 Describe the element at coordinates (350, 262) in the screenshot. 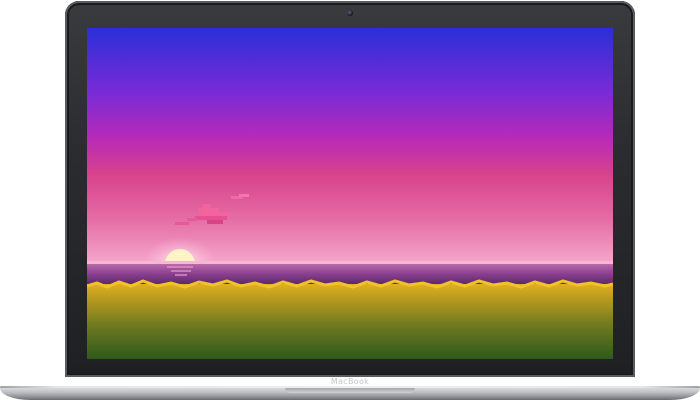

I see `horizon` at that location.